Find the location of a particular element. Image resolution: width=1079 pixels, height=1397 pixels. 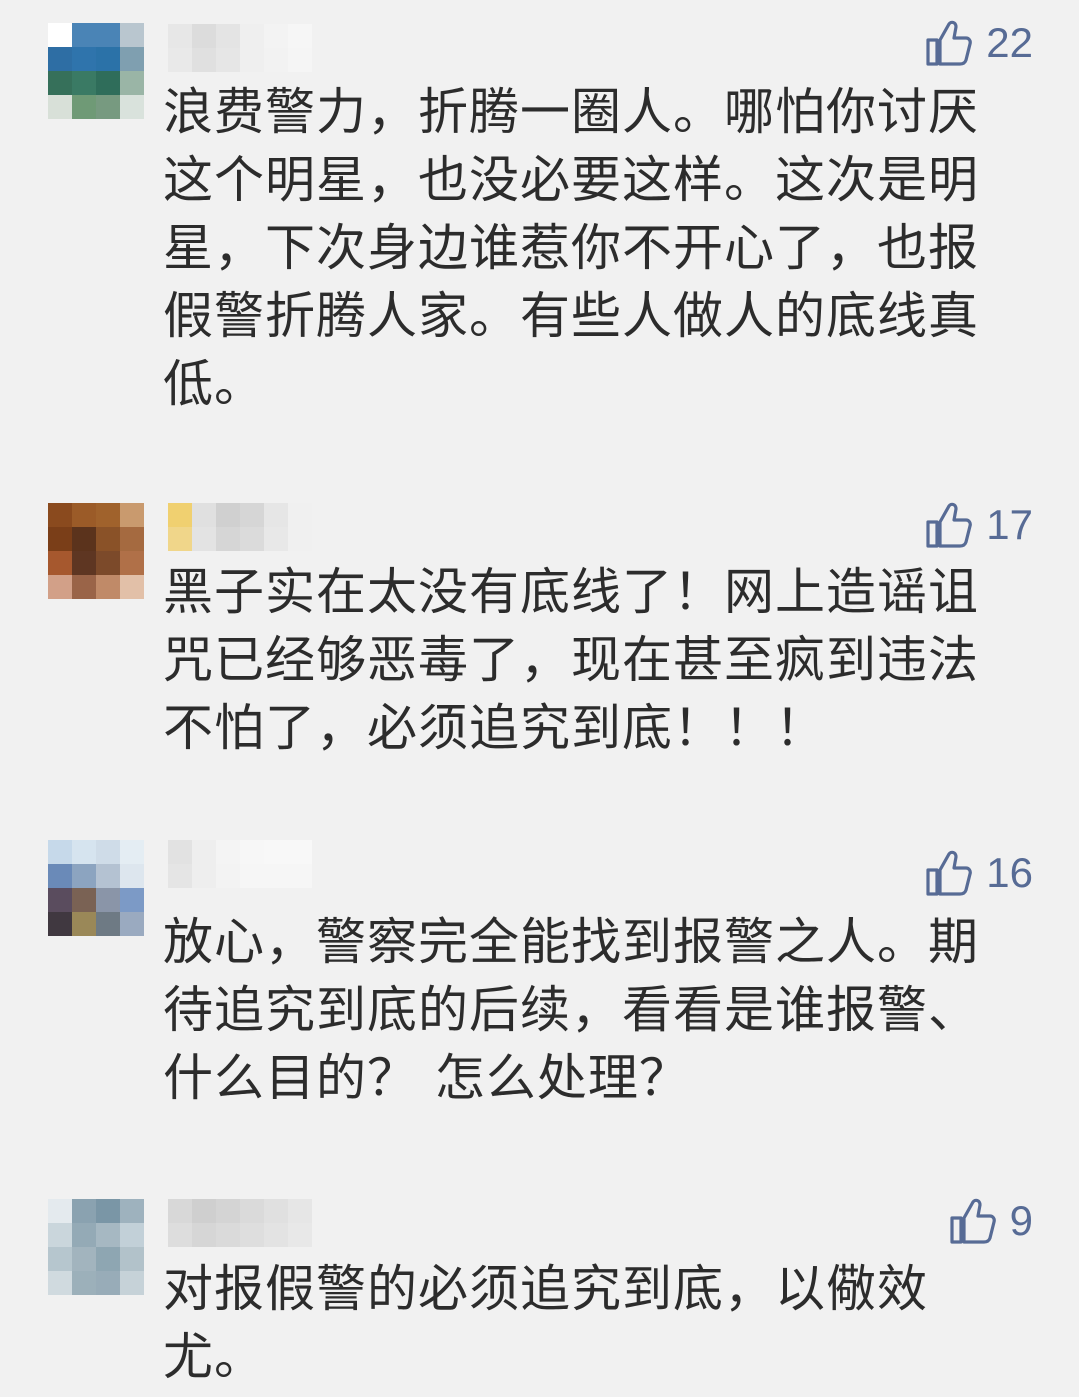

like-count: 17 is located at coordinates (1009, 524).